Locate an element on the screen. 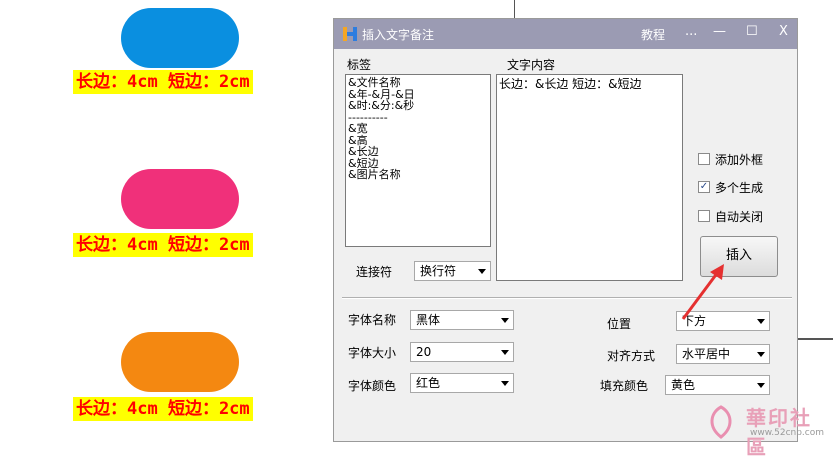 Image resolution: width=833 pixels, height=460 pixels. content-label: 文字内容 is located at coordinates (531, 65).